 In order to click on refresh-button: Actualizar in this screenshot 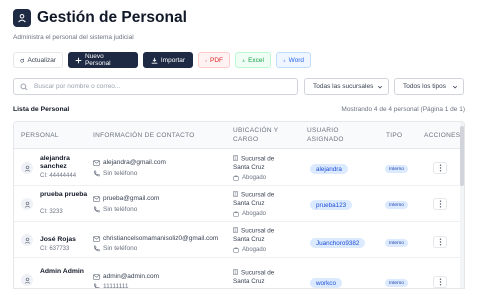, I will do `click(38, 60)`.